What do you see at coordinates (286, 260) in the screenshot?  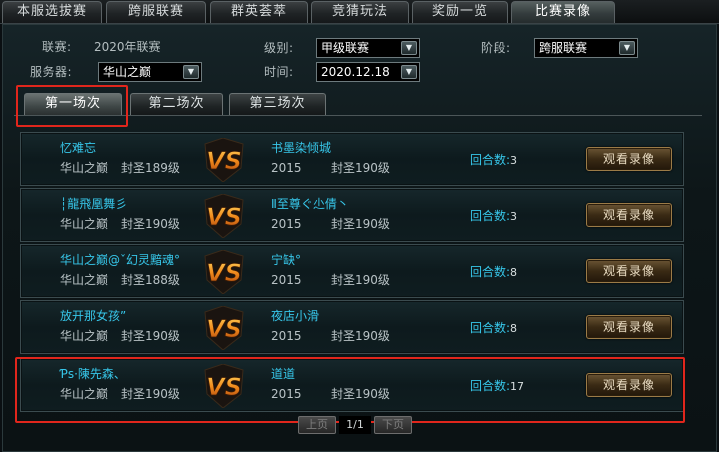 I see `player2-name: 宁缺°` at bounding box center [286, 260].